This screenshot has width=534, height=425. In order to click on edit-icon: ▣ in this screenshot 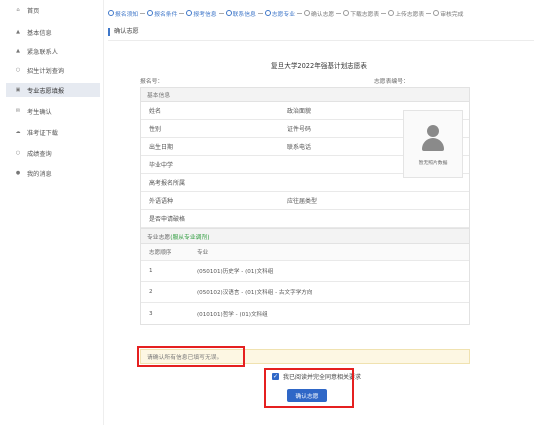, I will do `click(18, 90)`.